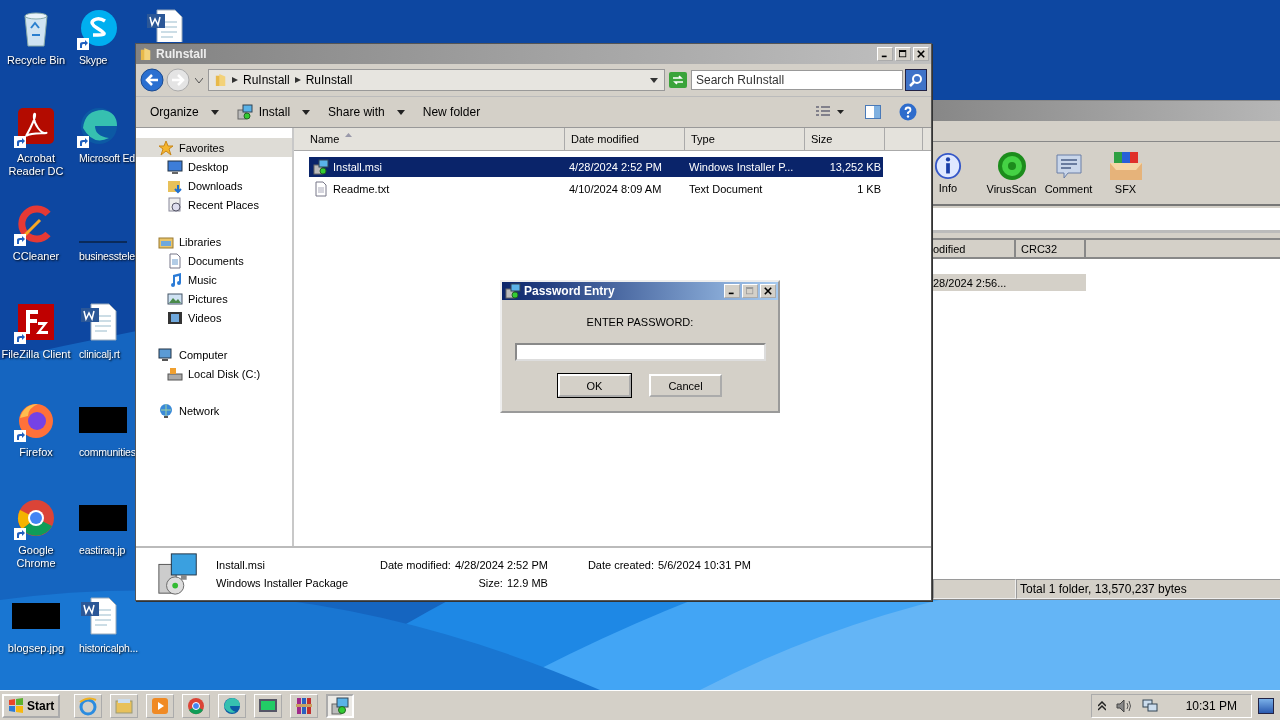  I want to click on pdf-reader-icon, so click(36, 126).